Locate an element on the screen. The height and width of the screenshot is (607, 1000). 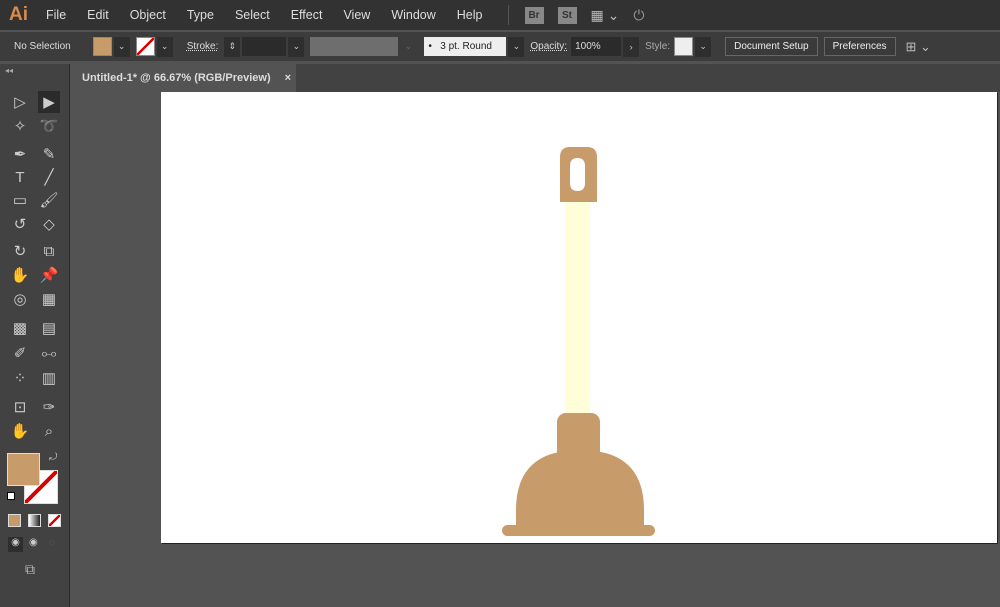
menu-help: Help is located at coordinates (470, 15).